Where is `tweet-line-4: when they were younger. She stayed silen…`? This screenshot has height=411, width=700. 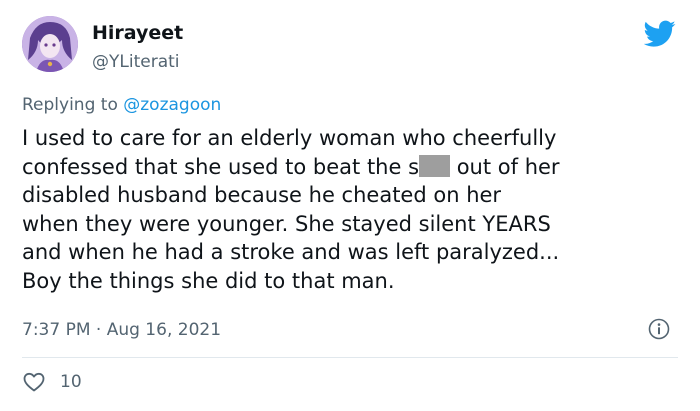 tweet-line-4: when they were younger. She stayed silen… is located at coordinates (286, 223).